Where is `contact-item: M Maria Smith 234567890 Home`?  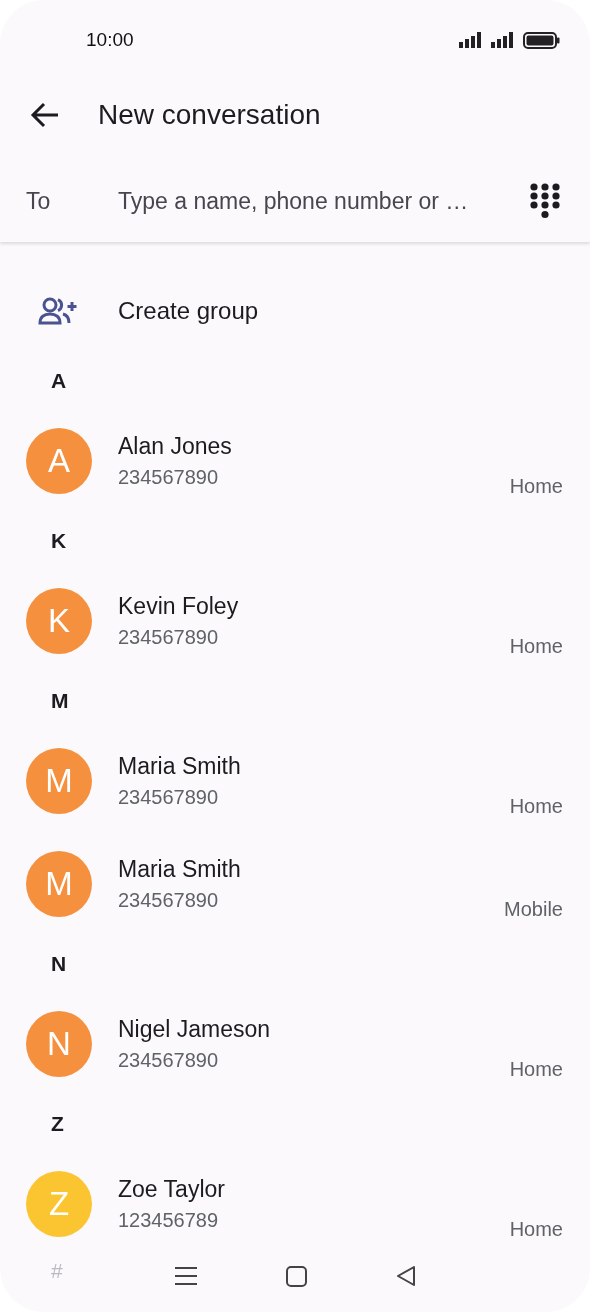
contact-item: M Maria Smith 234567890 Home is located at coordinates (295, 780).